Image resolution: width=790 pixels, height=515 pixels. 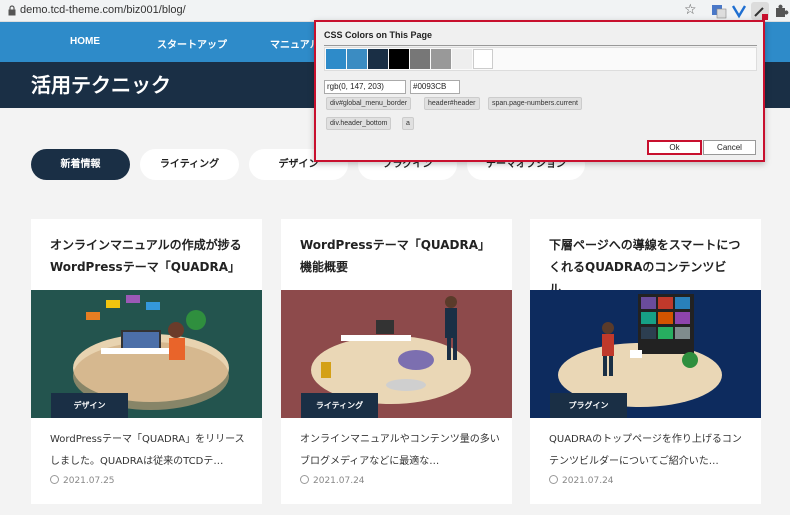 What do you see at coordinates (588, 405) in the screenshot?
I see `category-badge: プラグイン` at bounding box center [588, 405].